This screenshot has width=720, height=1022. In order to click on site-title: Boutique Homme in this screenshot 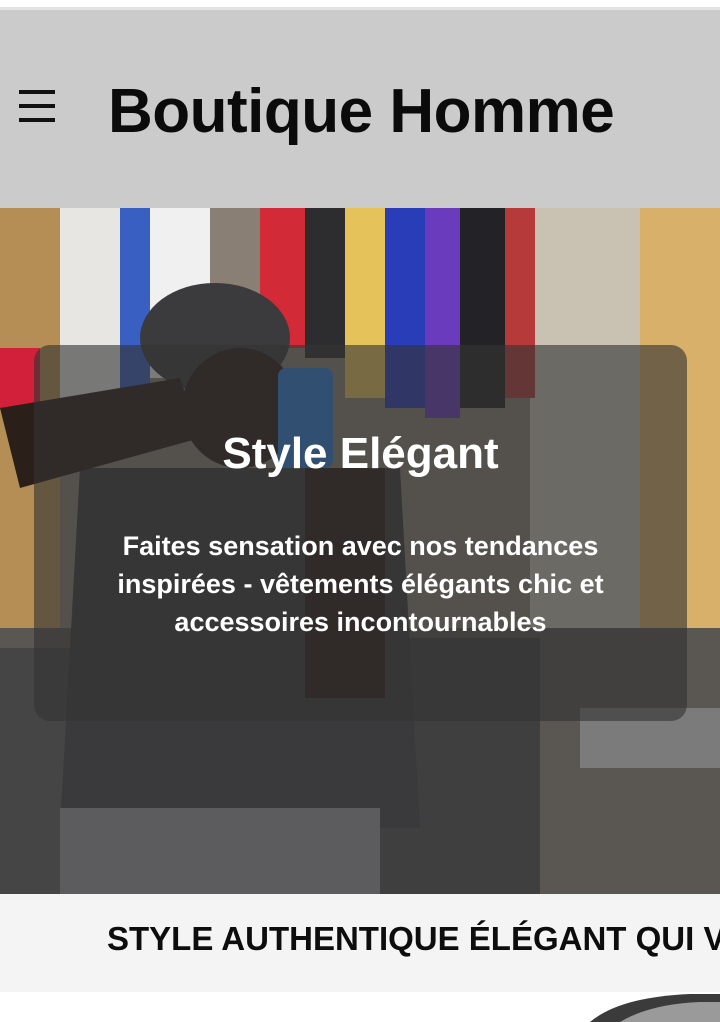, I will do `click(361, 111)`.